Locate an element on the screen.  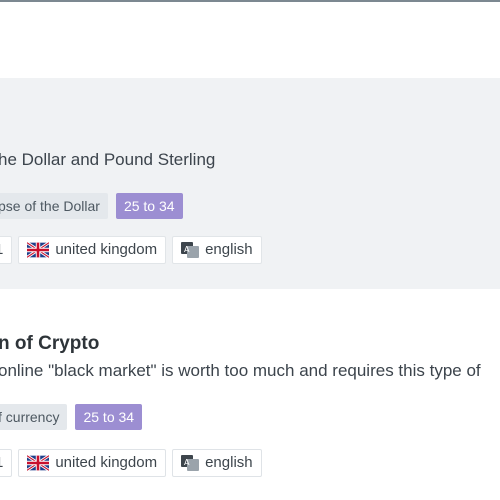
topic-tag: f currency is located at coordinates (34, 417).